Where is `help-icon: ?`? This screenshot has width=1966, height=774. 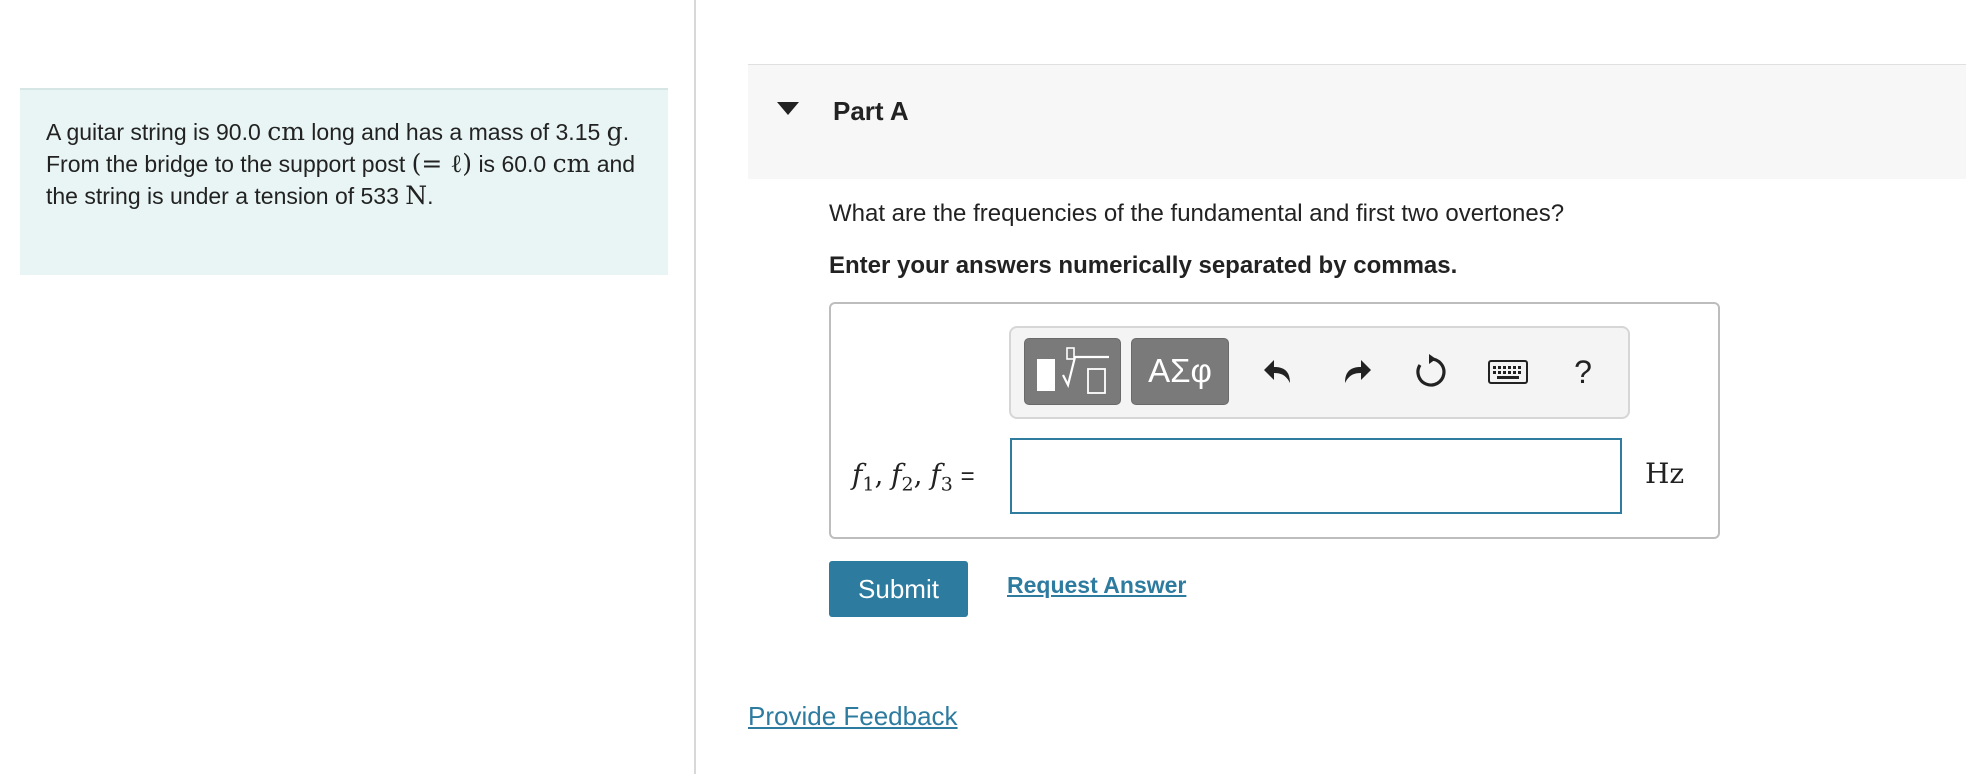 help-icon: ? is located at coordinates (1583, 371).